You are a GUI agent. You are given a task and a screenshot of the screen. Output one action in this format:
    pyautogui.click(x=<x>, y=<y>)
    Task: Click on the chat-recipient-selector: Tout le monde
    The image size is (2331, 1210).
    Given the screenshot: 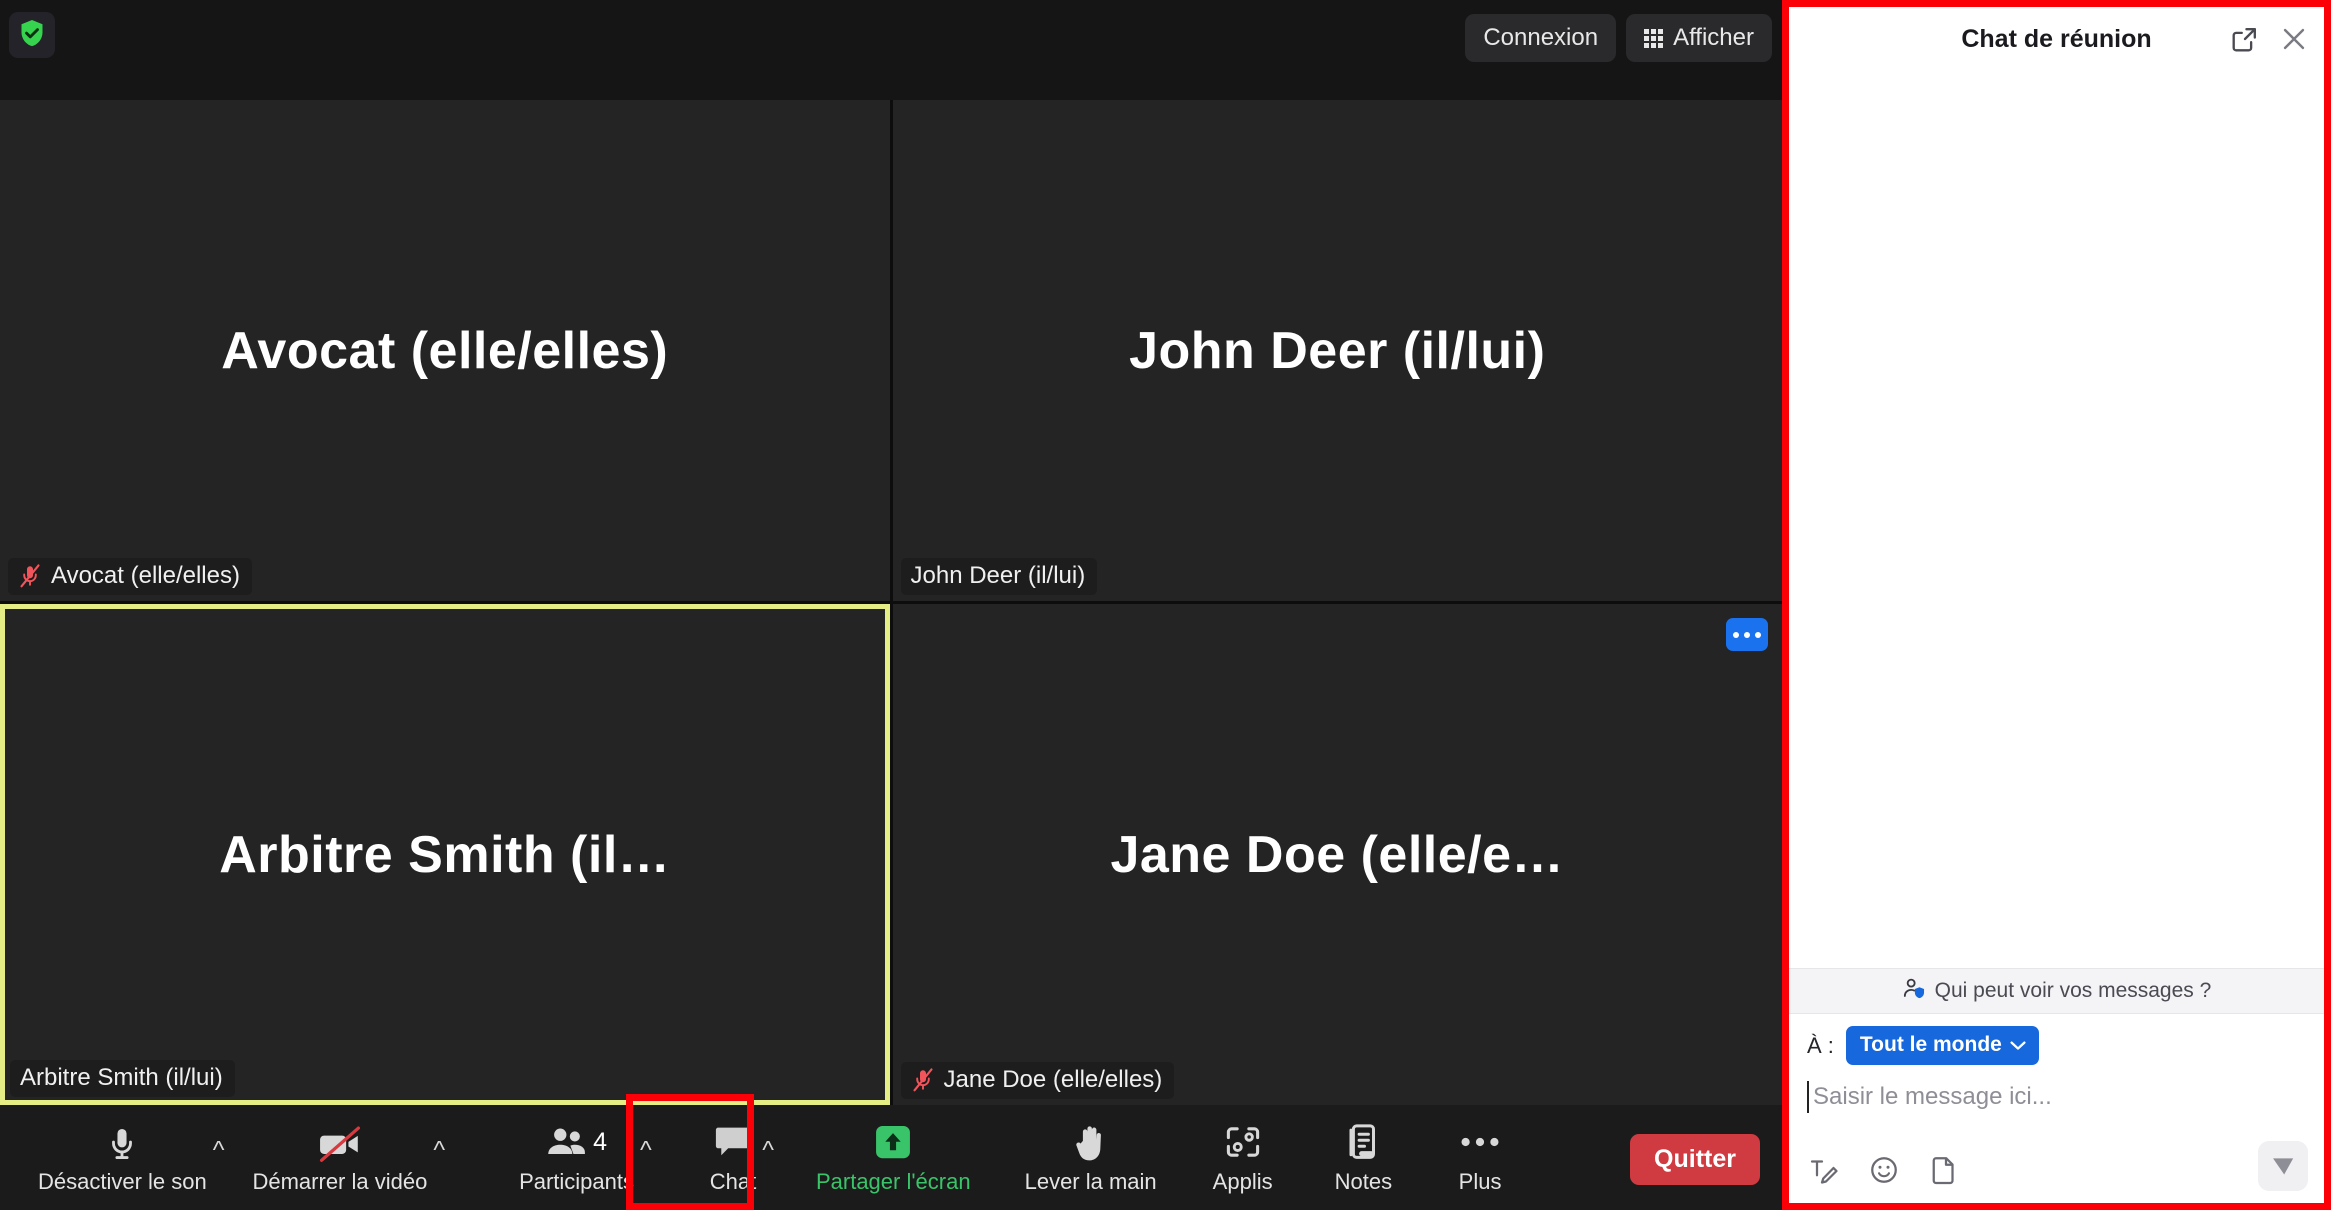 What is the action you would take?
    pyautogui.click(x=1942, y=1045)
    